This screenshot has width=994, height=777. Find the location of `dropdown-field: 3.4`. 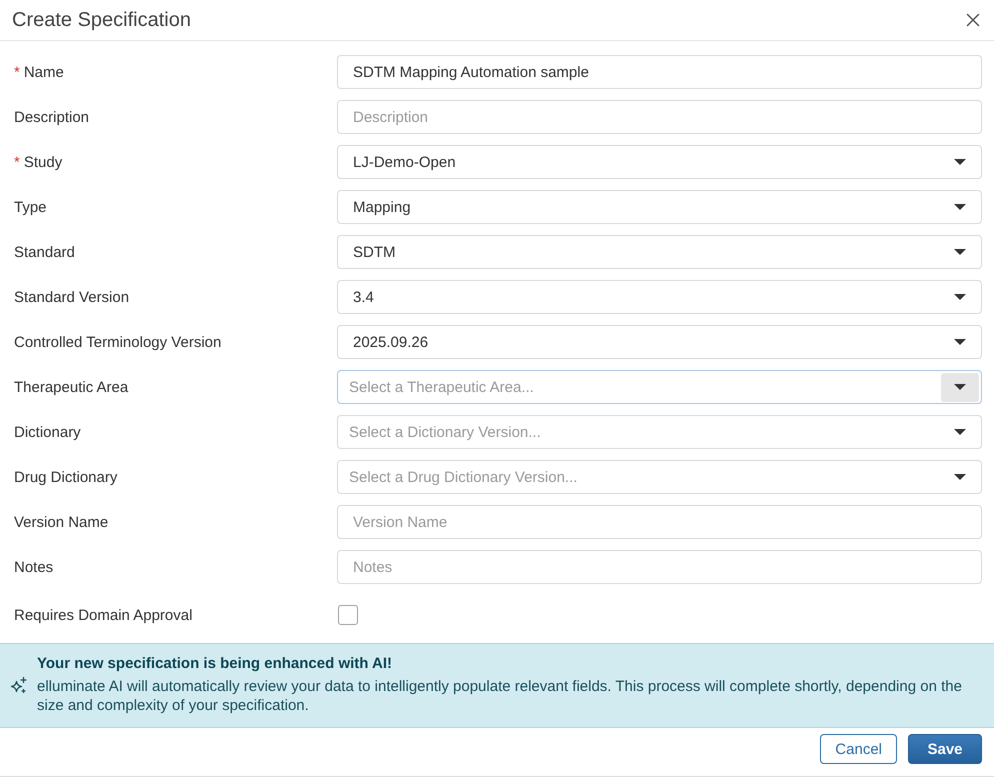

dropdown-field: 3.4 is located at coordinates (659, 297).